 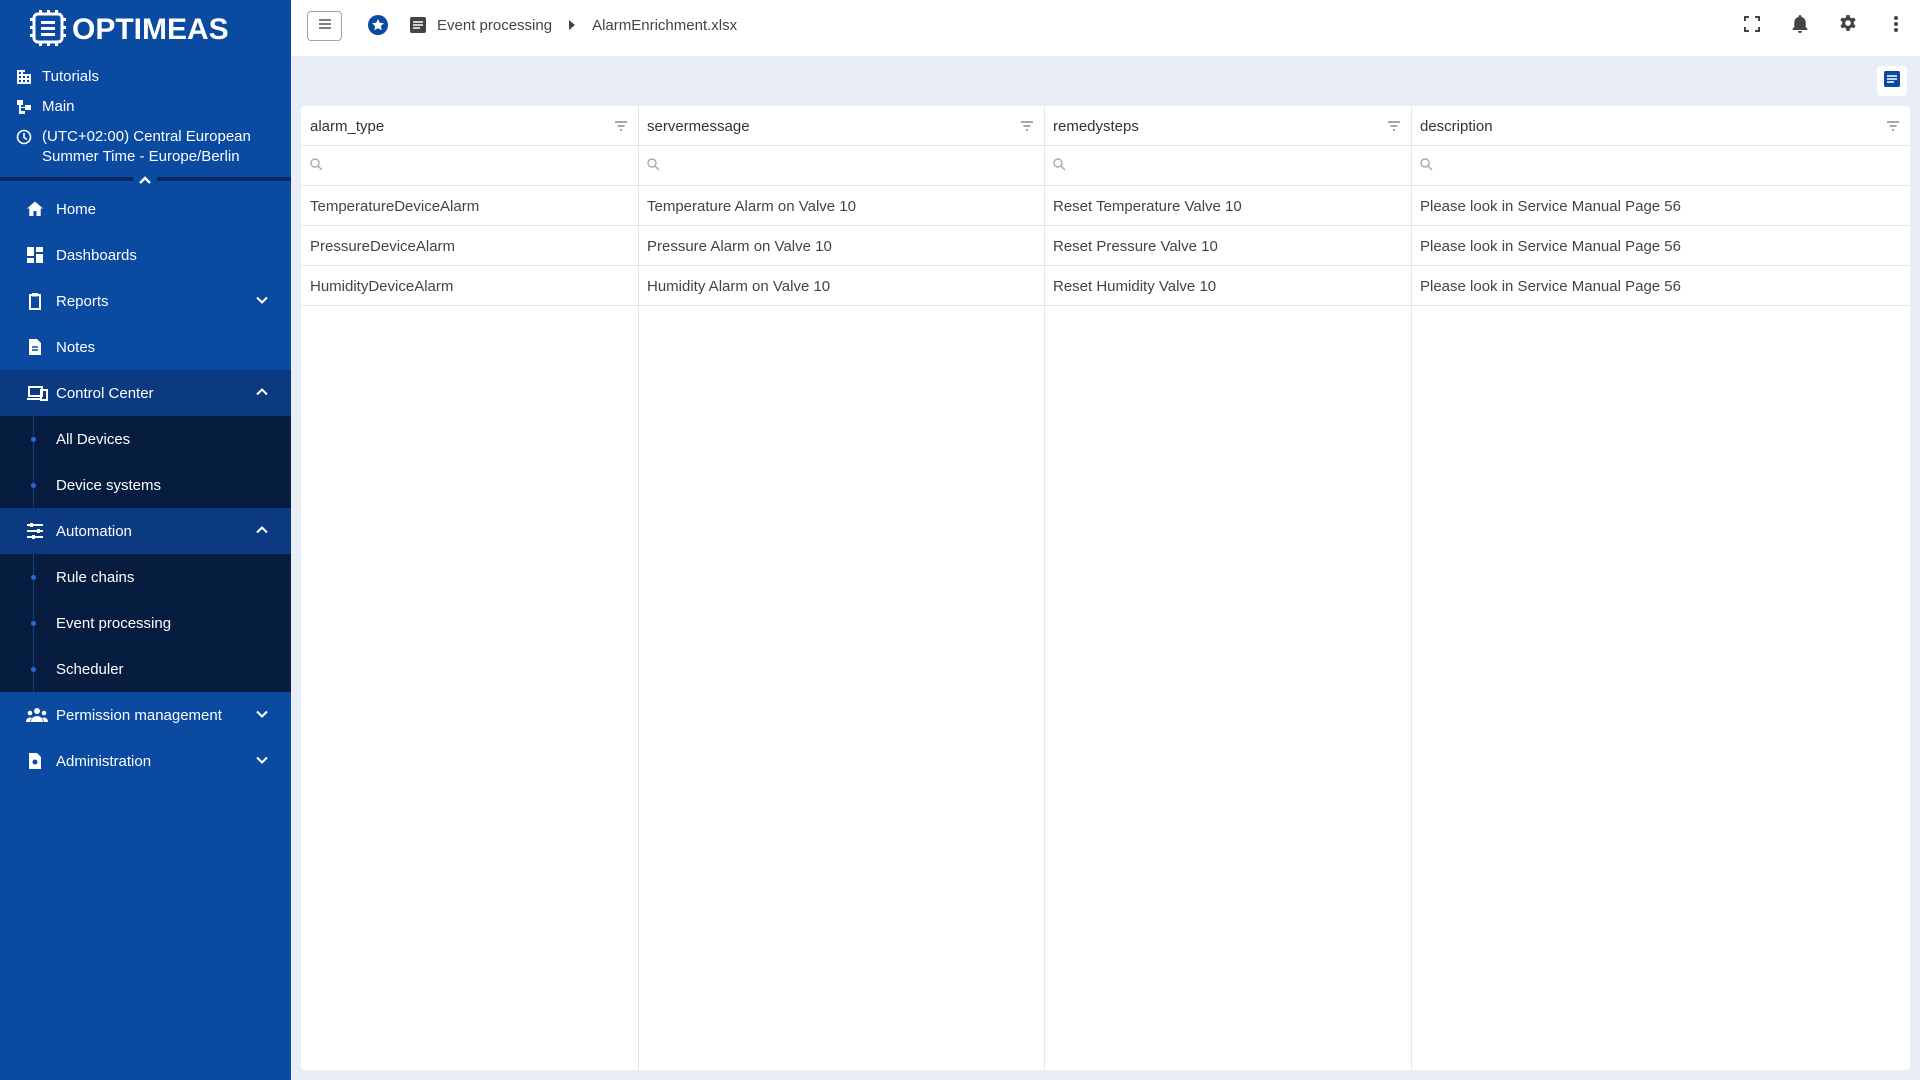 I want to click on top-actions, so click(x=1824, y=24).